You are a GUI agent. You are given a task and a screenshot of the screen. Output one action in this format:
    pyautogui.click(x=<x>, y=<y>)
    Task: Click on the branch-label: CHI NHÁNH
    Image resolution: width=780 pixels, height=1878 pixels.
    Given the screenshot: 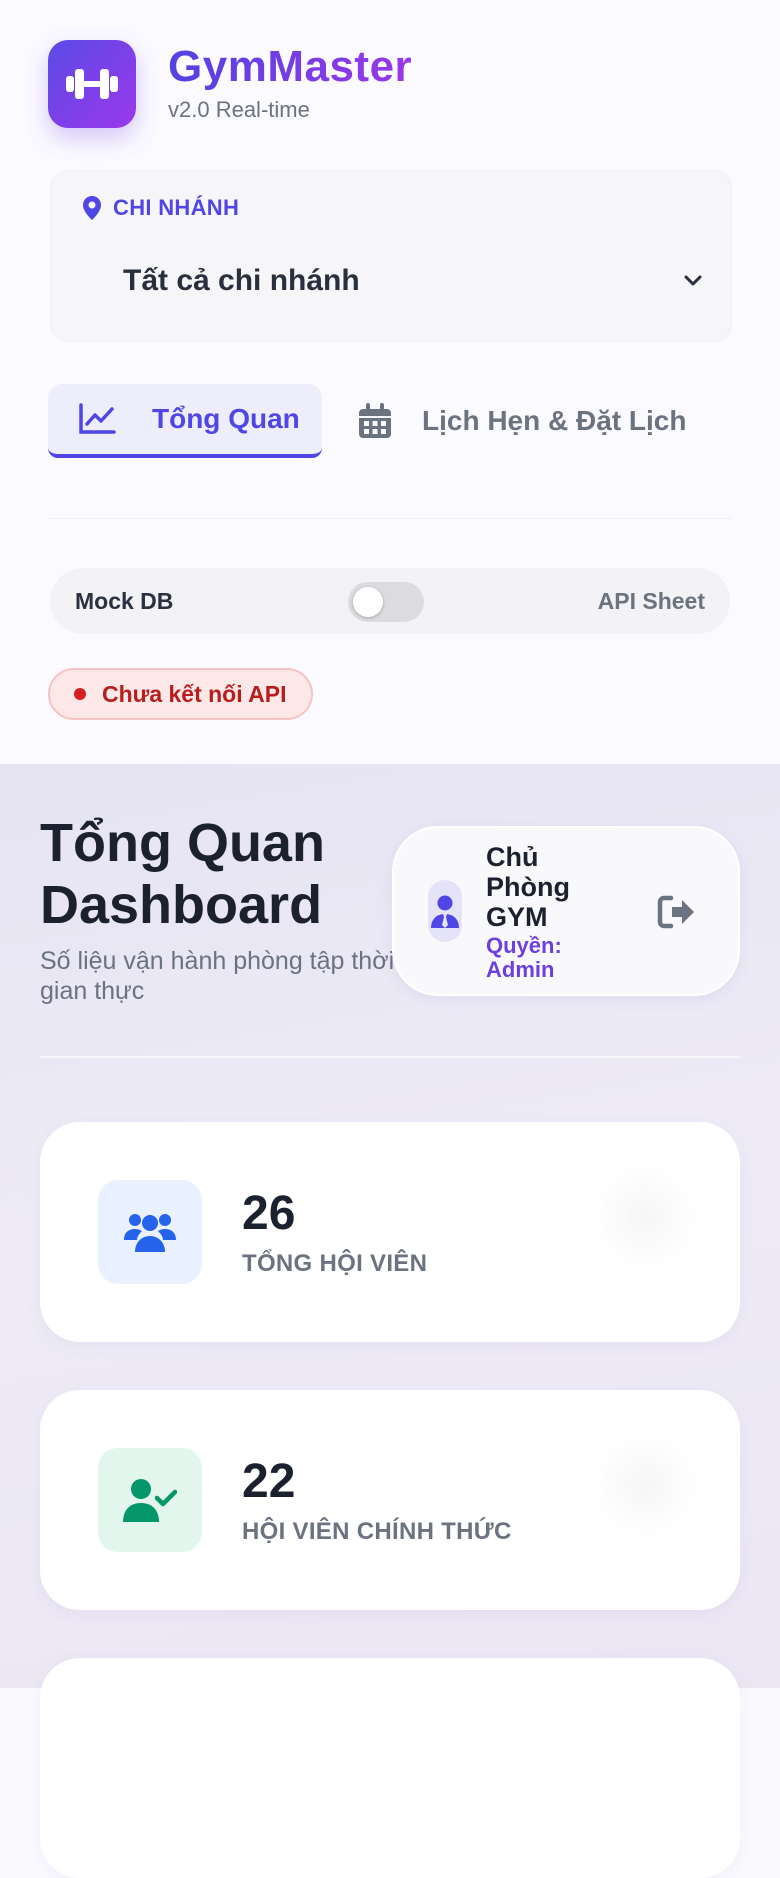 What is the action you would take?
    pyautogui.click(x=161, y=208)
    